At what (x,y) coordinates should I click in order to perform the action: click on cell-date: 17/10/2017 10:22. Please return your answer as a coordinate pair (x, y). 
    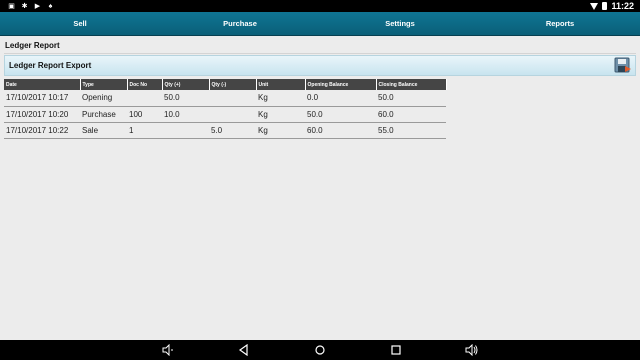
    Looking at the image, I should click on (42, 130).